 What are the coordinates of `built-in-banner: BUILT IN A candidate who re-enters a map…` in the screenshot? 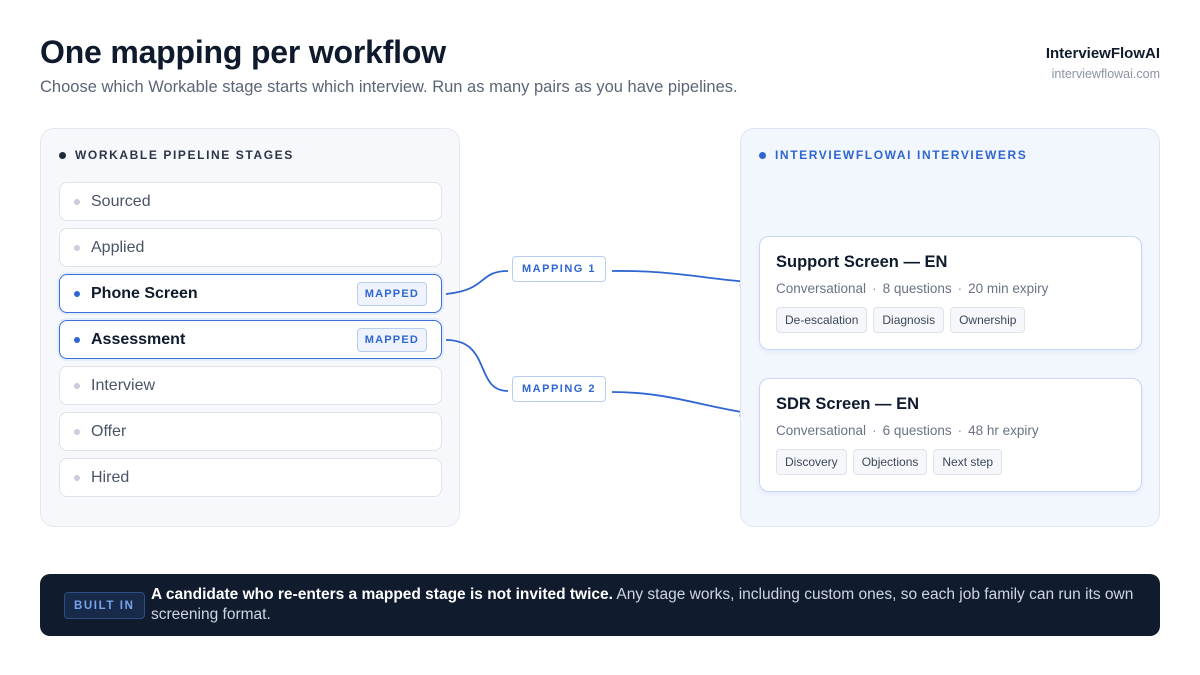 It's located at (600, 605).